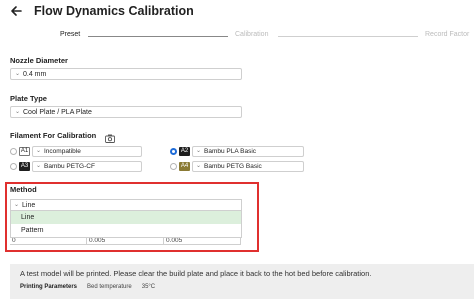 The width and height of the screenshot is (474, 299). I want to click on radio-a3, so click(13, 166).